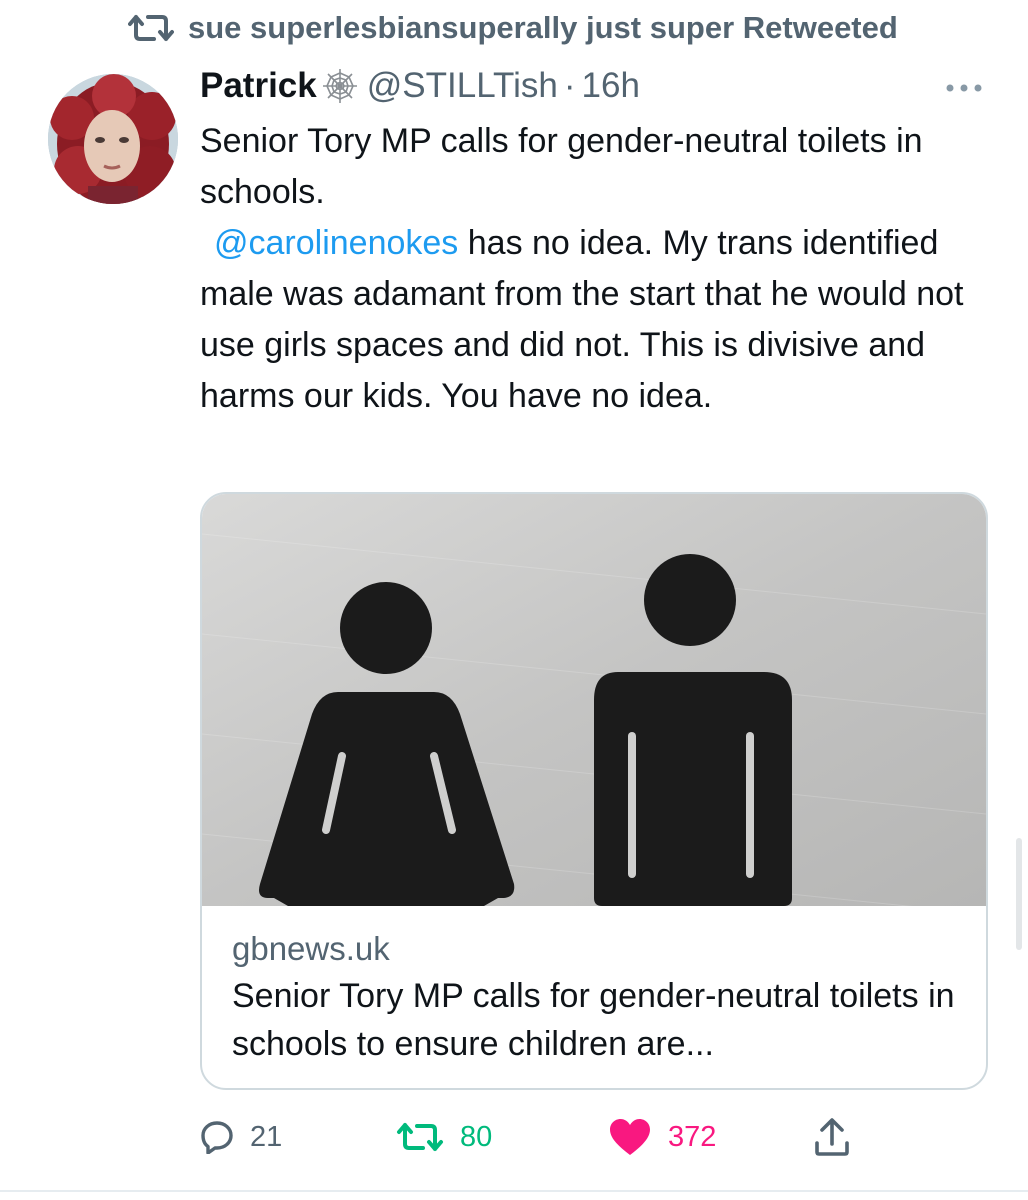 This screenshot has width=1028, height=1200. I want to click on author-name: Patrick, so click(258, 86).